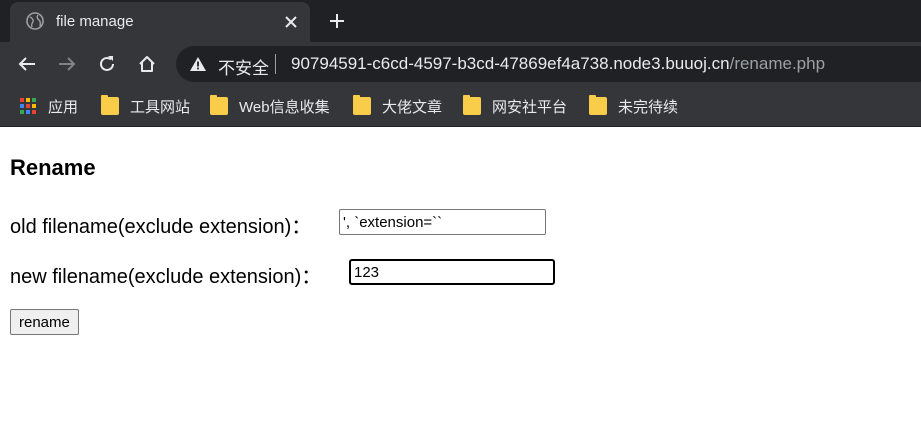  I want to click on new-filename-label: new filename(exclude extension)：, so click(166, 277).